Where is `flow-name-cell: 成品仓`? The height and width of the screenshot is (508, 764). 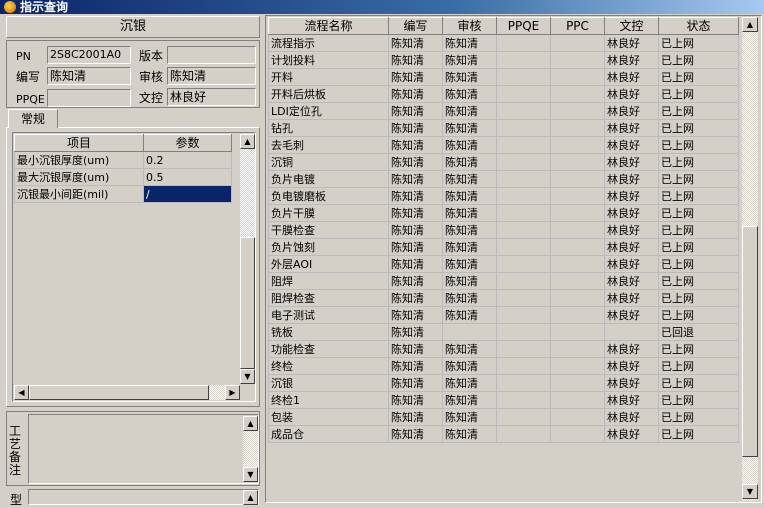
flow-name-cell: 成品仓 is located at coordinates (328, 434).